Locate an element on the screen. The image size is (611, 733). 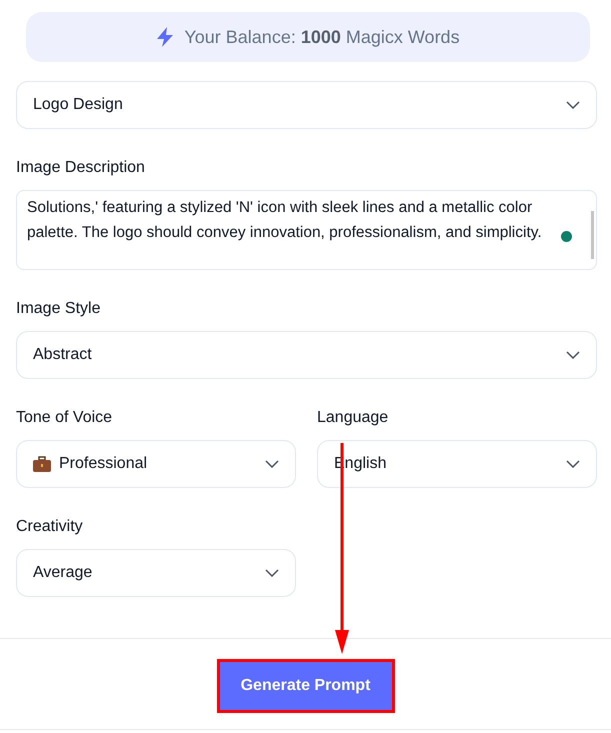
briefcase-icon is located at coordinates (42, 464).